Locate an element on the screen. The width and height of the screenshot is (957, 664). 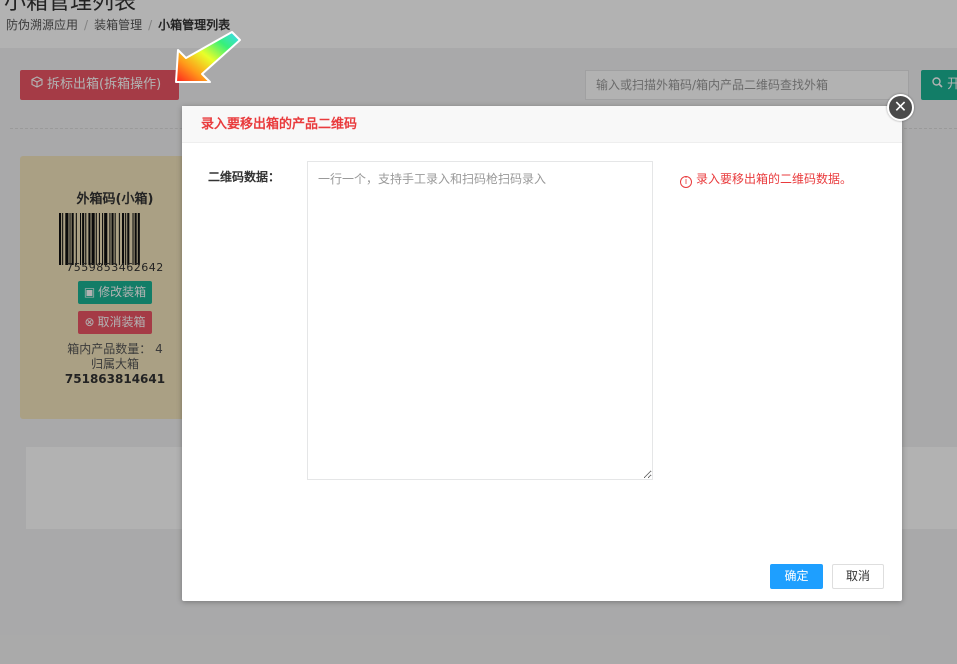
confirm-button: 确定 is located at coordinates (796, 576).